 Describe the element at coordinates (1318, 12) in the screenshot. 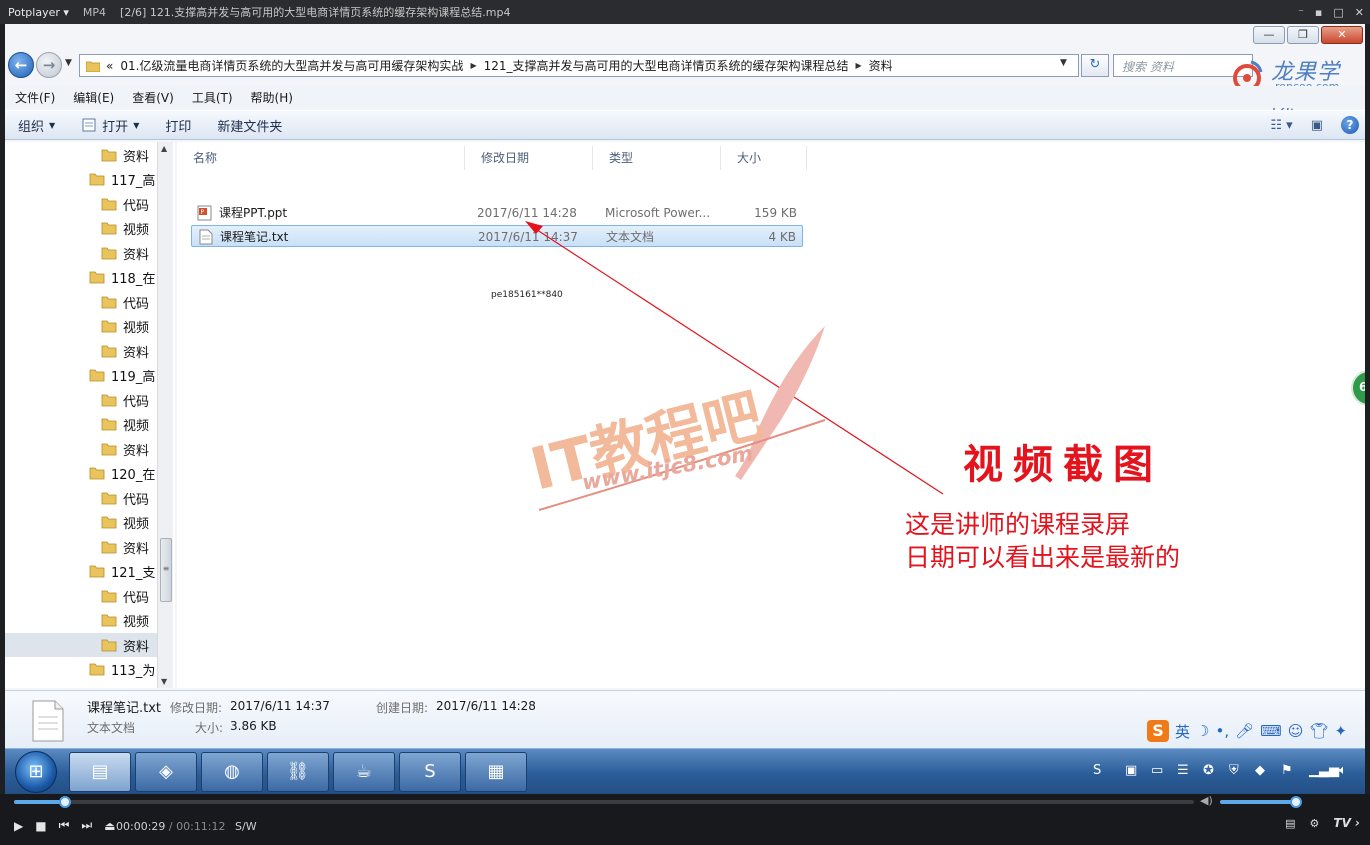

I see `player-minimize-button: ▪` at that location.